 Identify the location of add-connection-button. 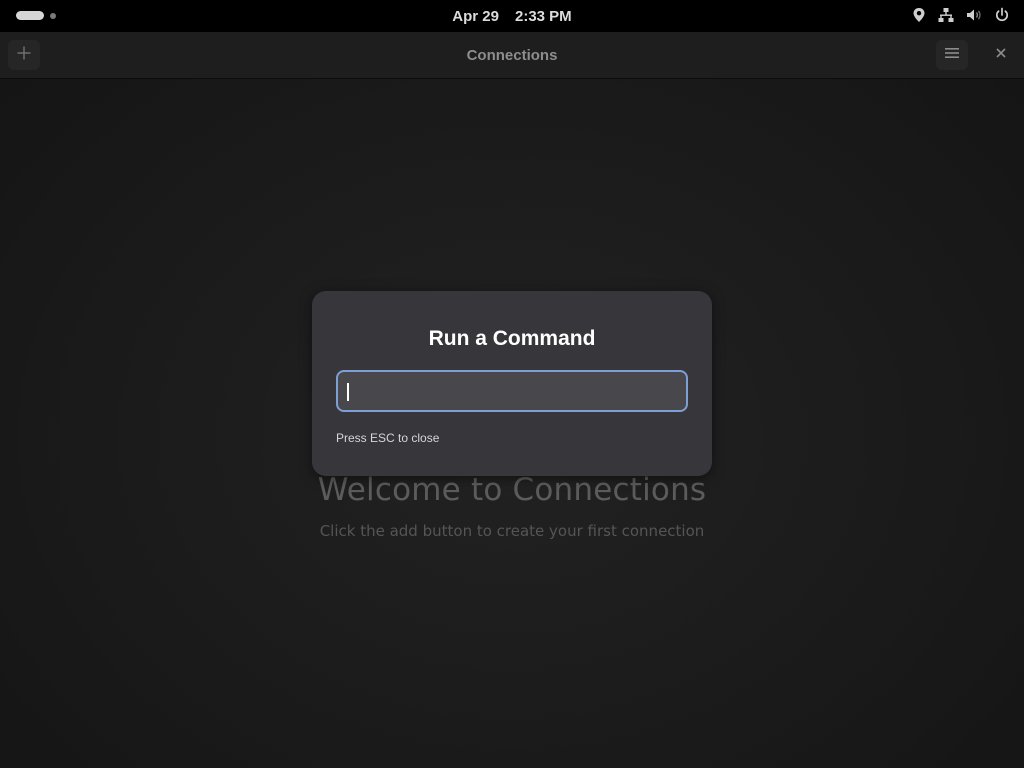
(24, 55).